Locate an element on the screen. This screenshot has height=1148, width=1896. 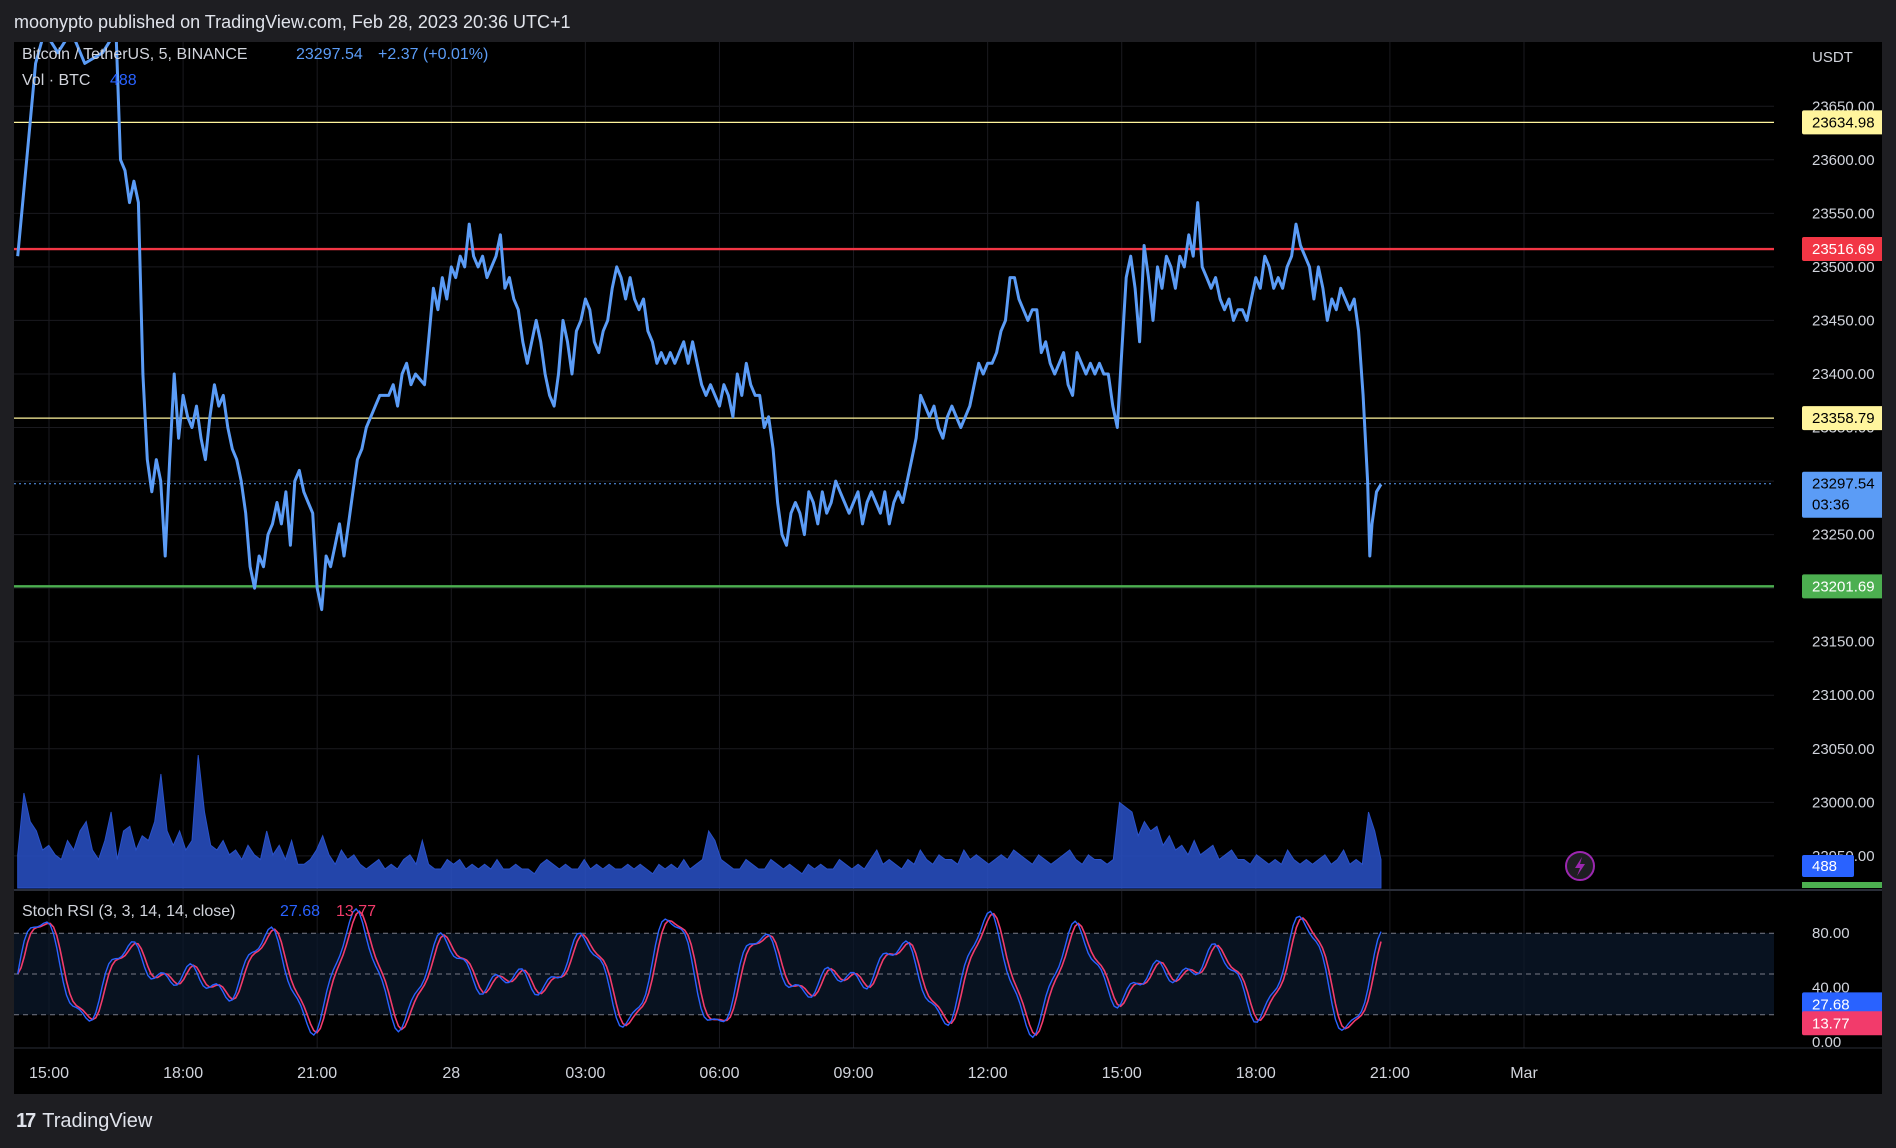
price-tick-label: 23550.00 is located at coordinates (1843, 213).